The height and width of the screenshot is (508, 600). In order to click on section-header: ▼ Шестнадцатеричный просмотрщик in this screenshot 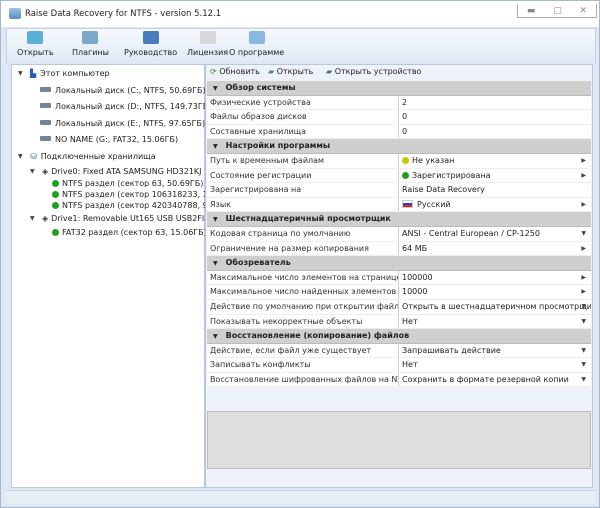, I will do `click(399, 219)`.